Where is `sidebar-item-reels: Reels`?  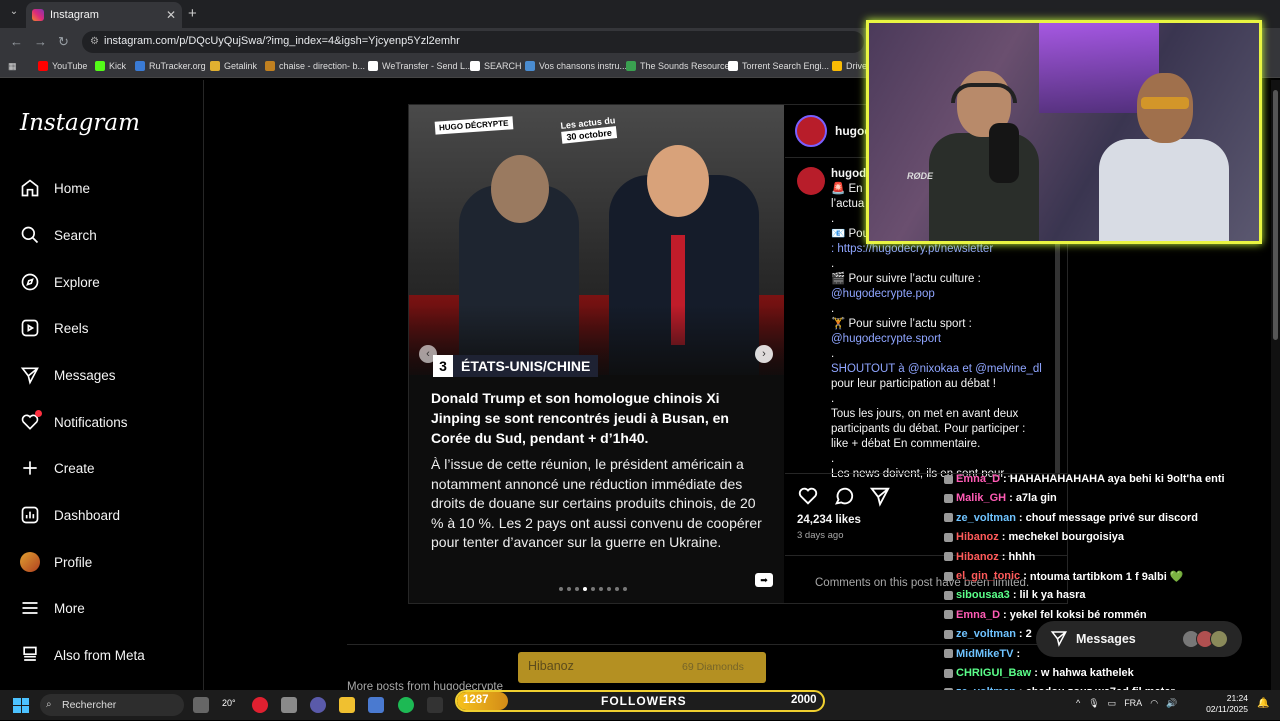
sidebar-item-reels: Reels is located at coordinates (54, 328).